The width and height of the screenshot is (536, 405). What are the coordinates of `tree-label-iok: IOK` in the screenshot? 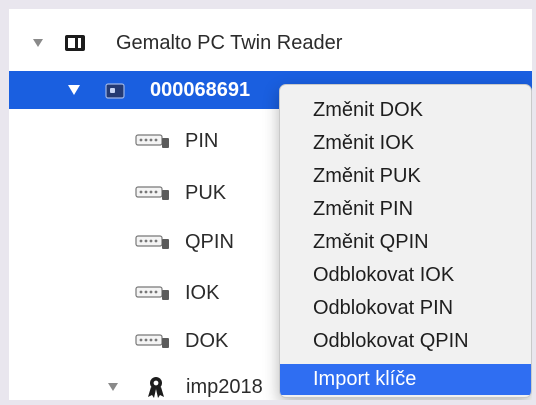 It's located at (202, 292).